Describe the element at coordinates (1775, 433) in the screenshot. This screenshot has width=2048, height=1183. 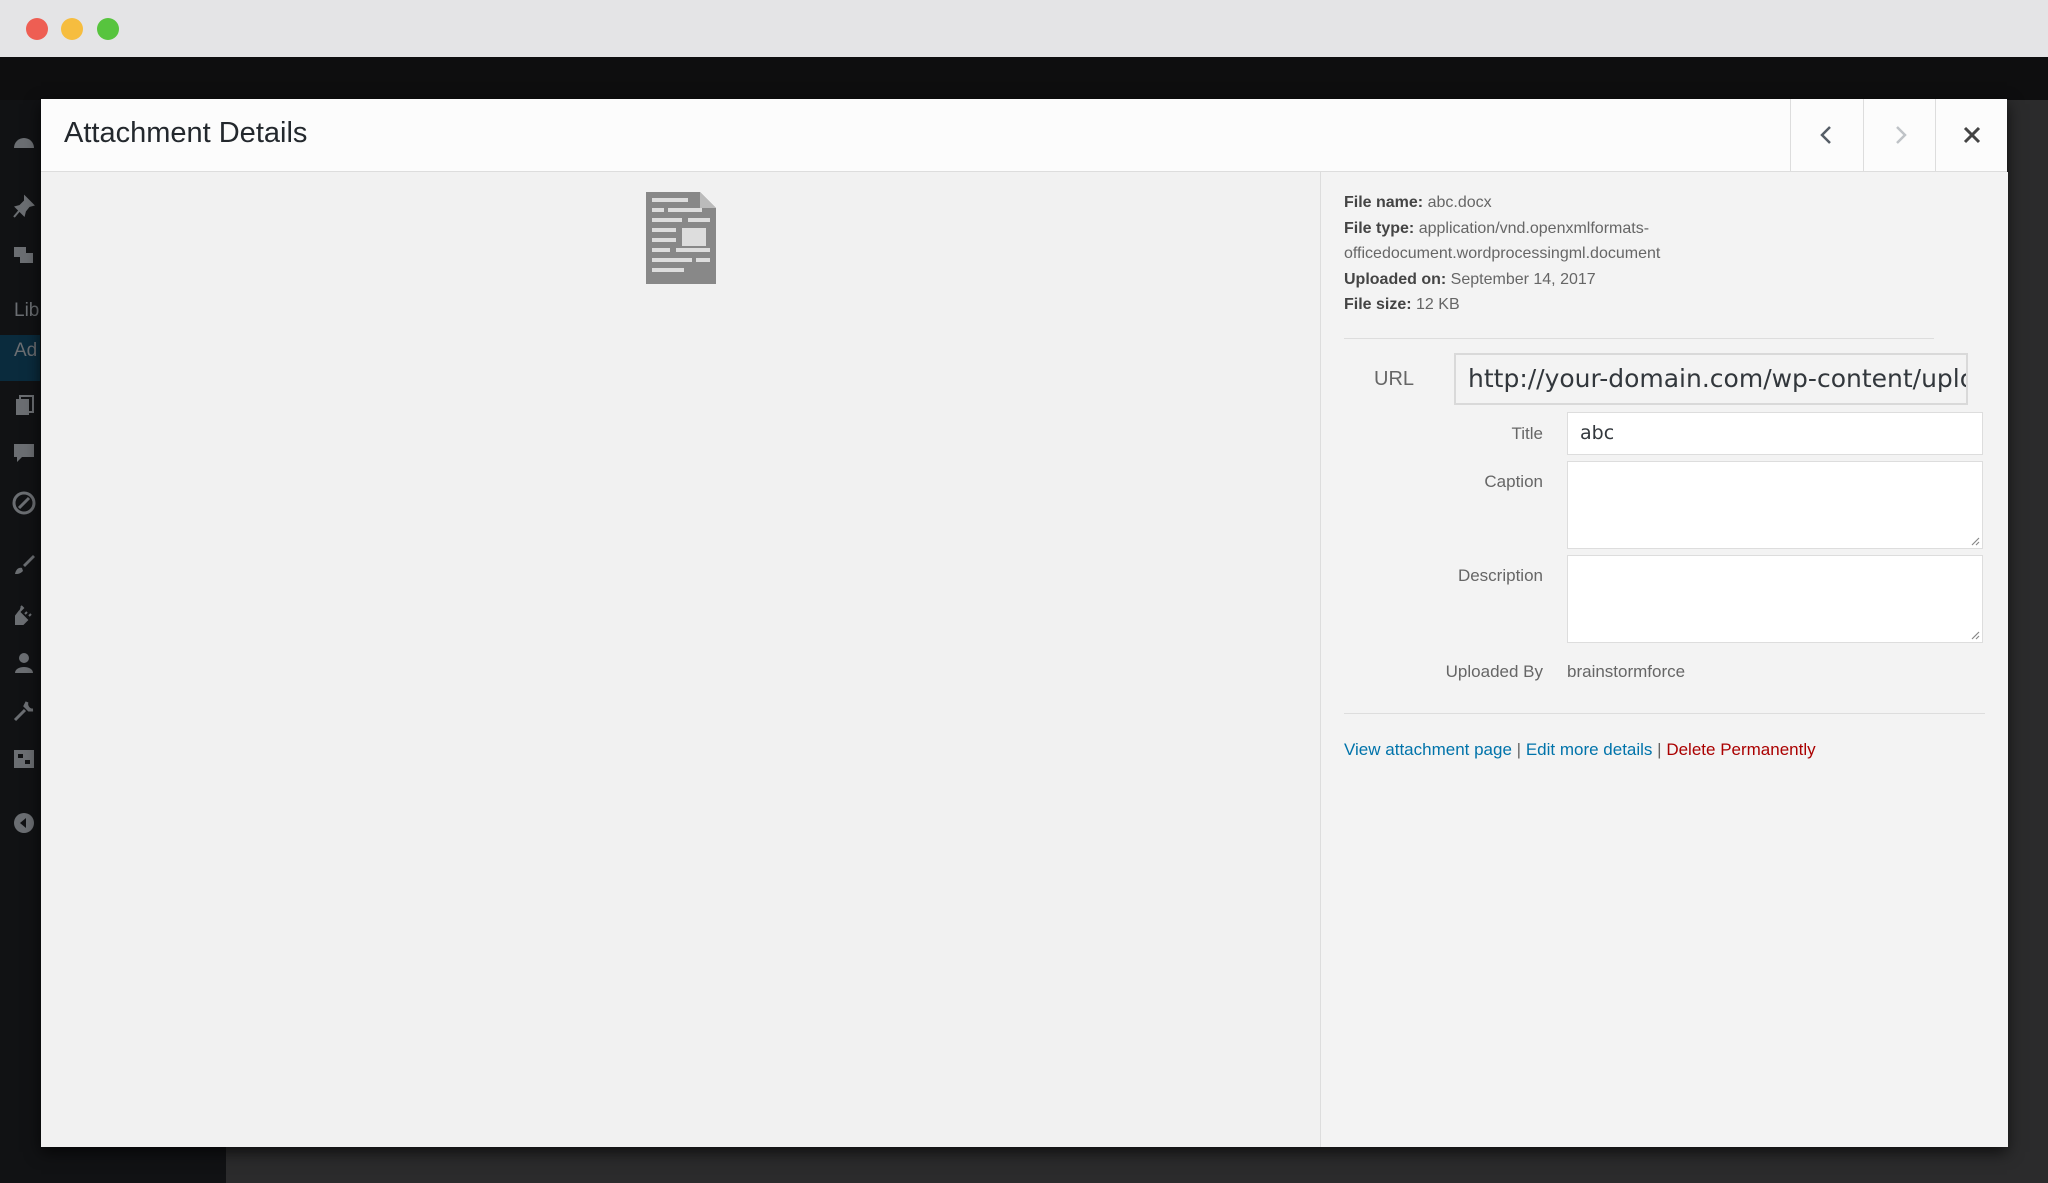
I see `title-field: abc` at that location.